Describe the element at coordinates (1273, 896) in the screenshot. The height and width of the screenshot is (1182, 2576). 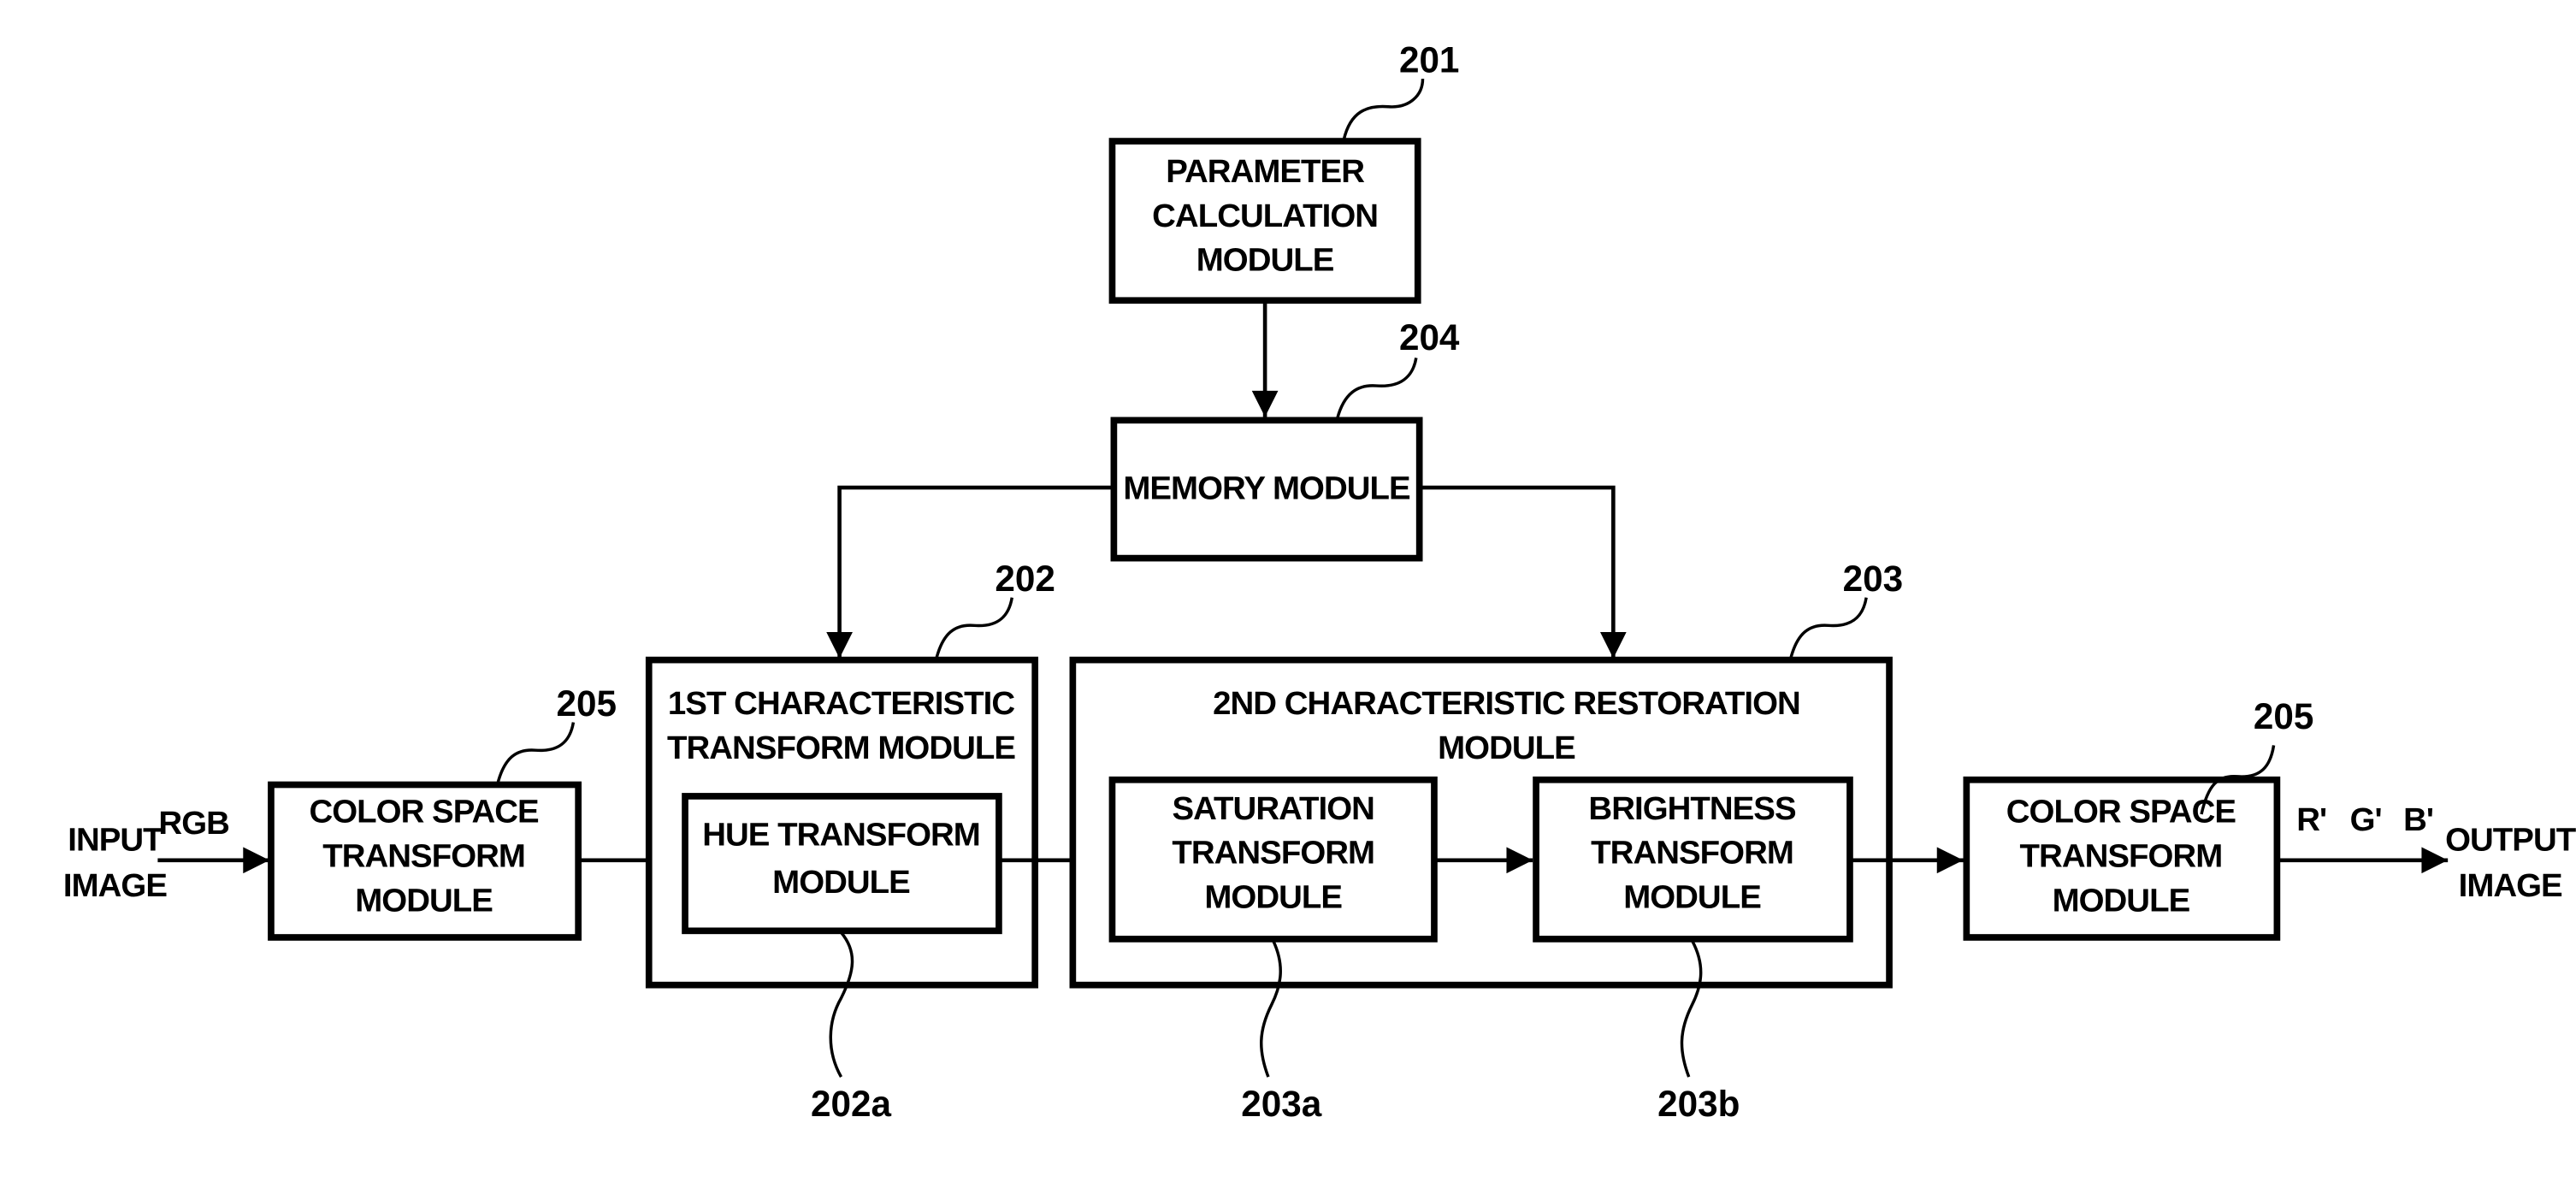
I see `sat-line3: MODULE` at that location.